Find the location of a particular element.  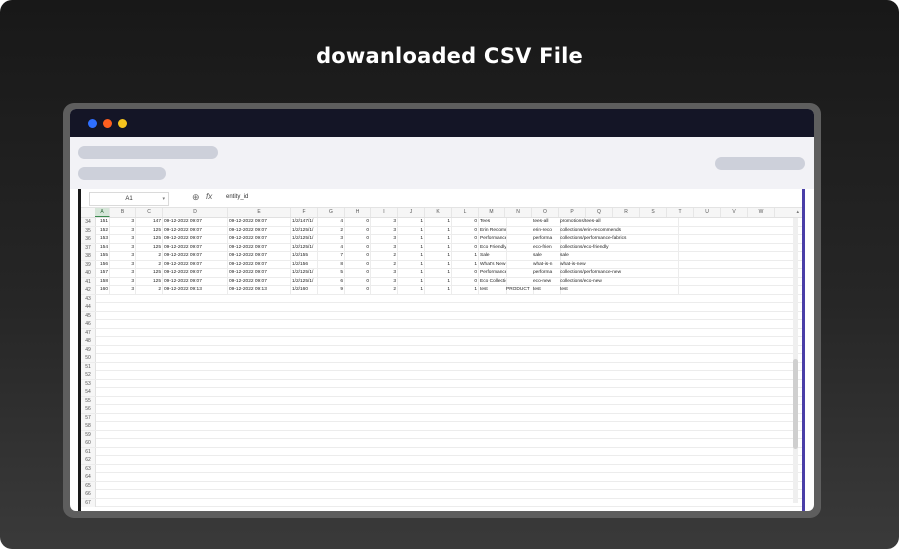

row-number: 38 is located at coordinates (88, 256).